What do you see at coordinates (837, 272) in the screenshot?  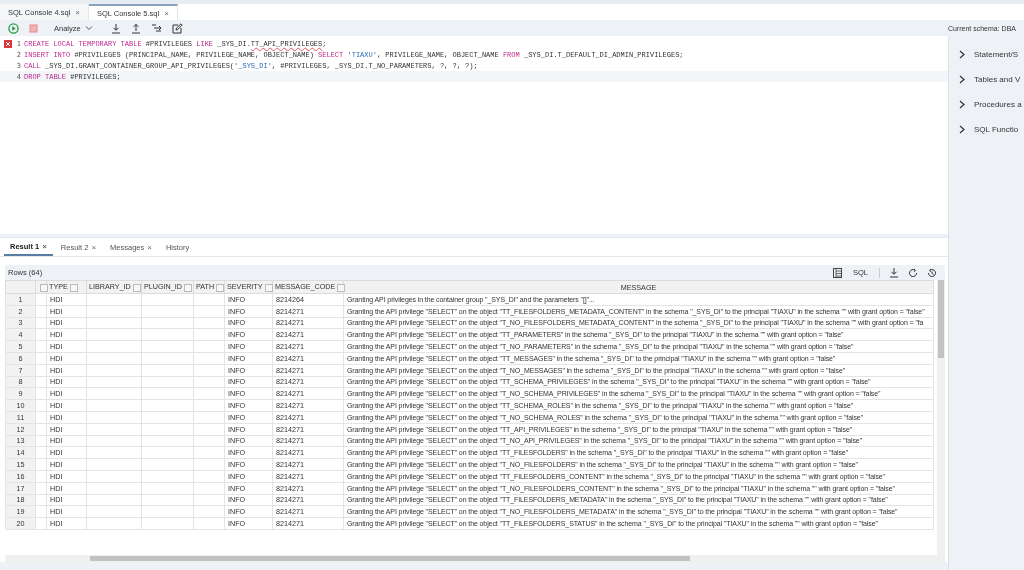 I see `columns-icon` at bounding box center [837, 272].